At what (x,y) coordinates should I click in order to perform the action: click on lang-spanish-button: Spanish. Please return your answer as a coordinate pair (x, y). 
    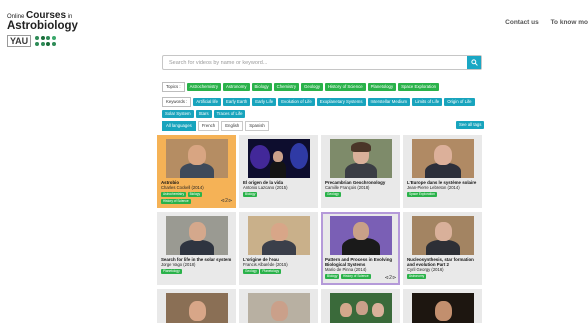
    Looking at the image, I should click on (257, 126).